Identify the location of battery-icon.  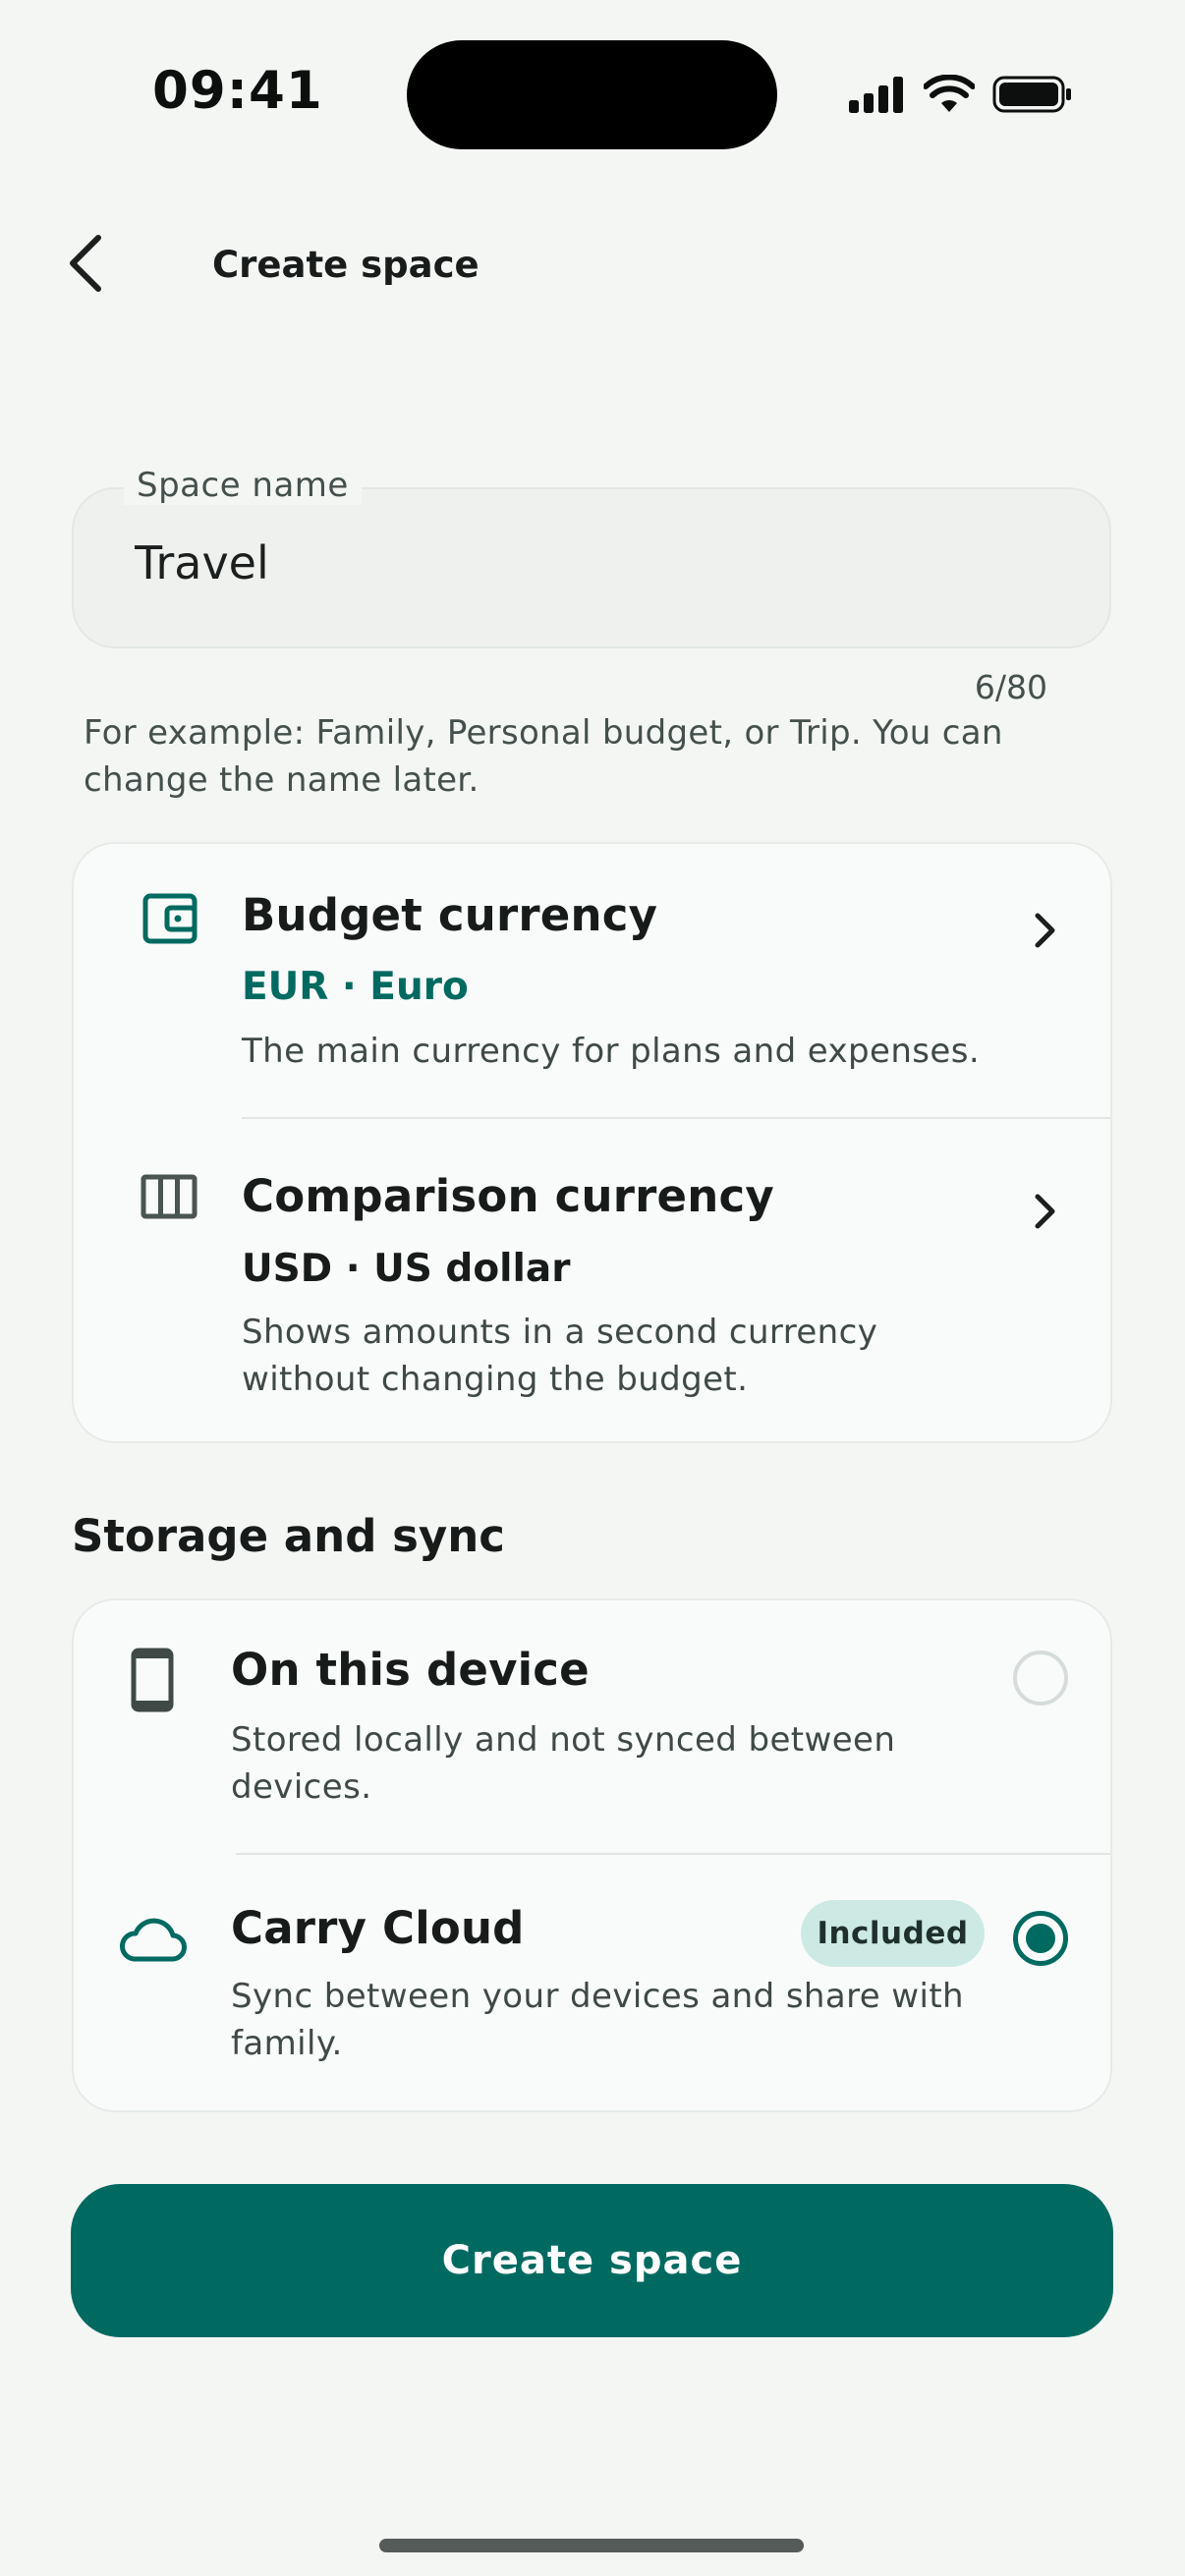
(1031, 94).